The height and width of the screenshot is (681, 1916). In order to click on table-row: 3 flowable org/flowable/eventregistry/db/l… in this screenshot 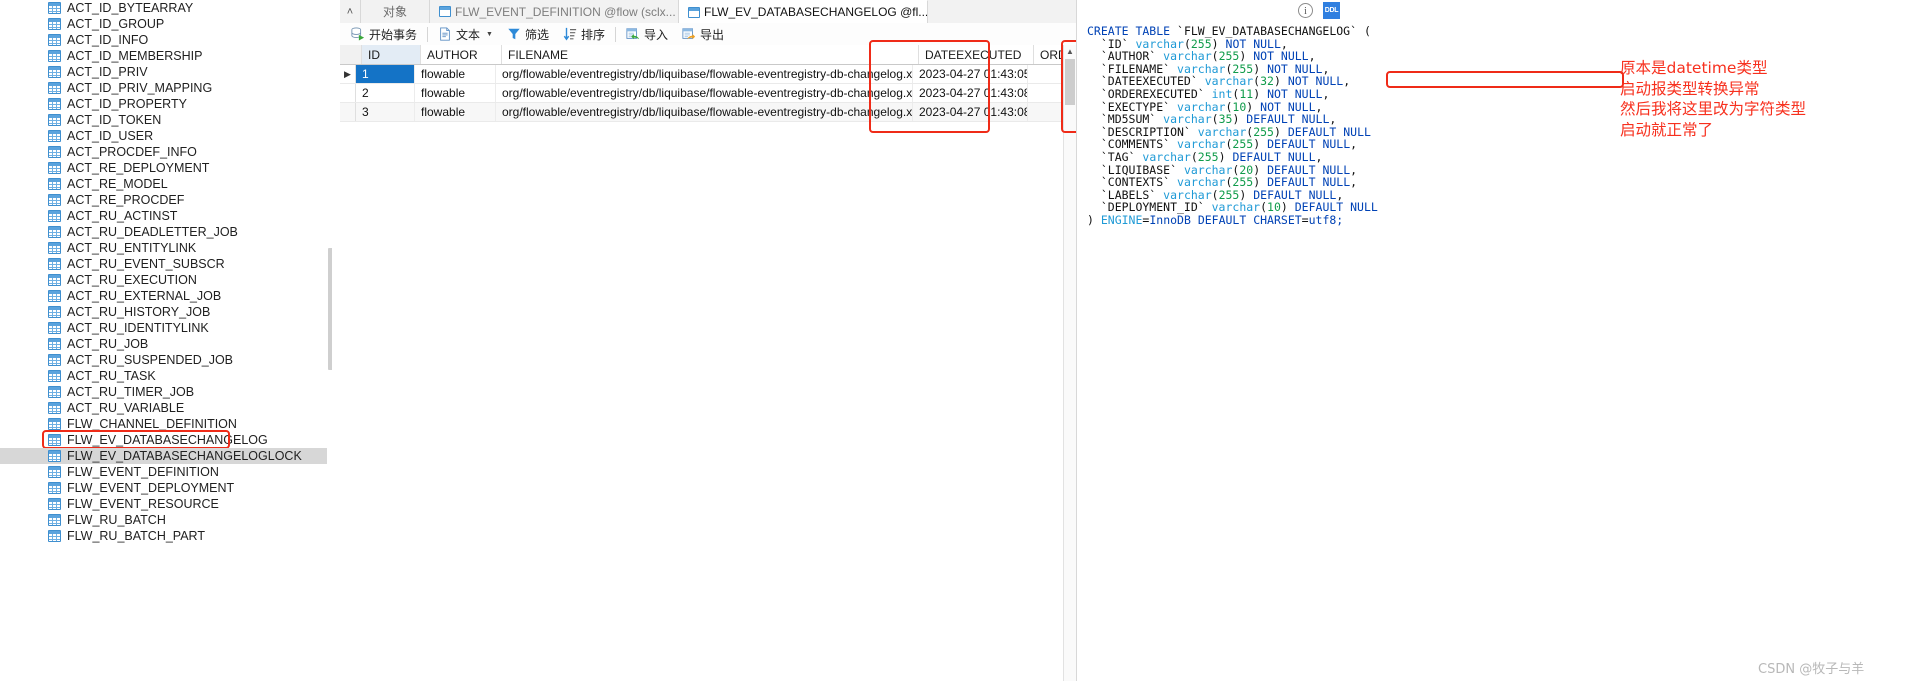, I will do `click(708, 112)`.